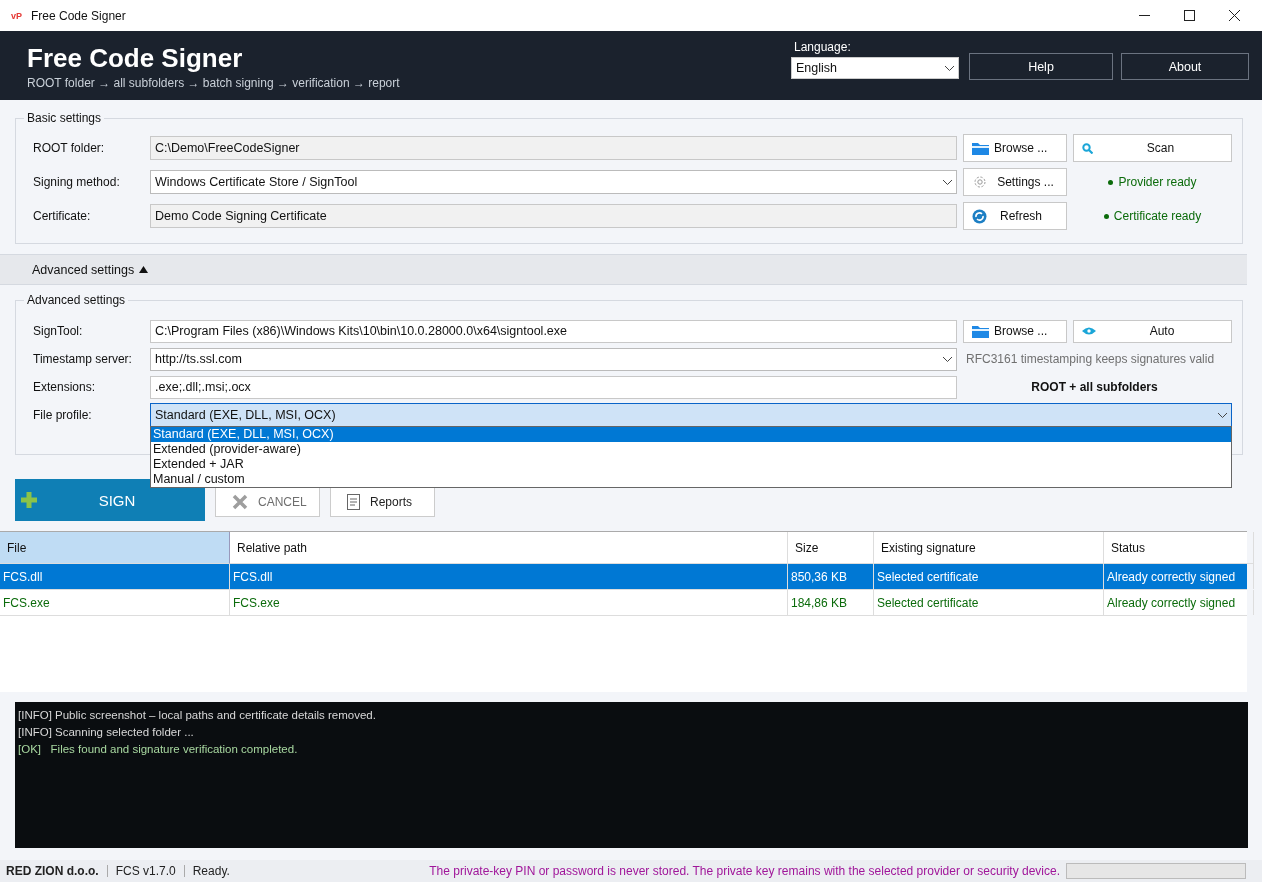  What do you see at coordinates (691, 415) in the screenshot?
I see `file-profile-dropdown: Standard (EXE, DLL, MSI, OCX)` at bounding box center [691, 415].